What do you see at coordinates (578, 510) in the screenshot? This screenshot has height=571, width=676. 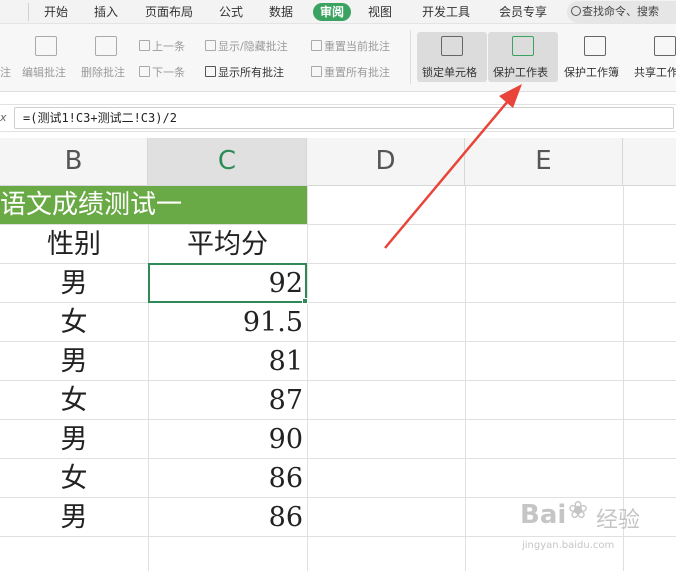 I see `paw-icon: ❀` at bounding box center [578, 510].